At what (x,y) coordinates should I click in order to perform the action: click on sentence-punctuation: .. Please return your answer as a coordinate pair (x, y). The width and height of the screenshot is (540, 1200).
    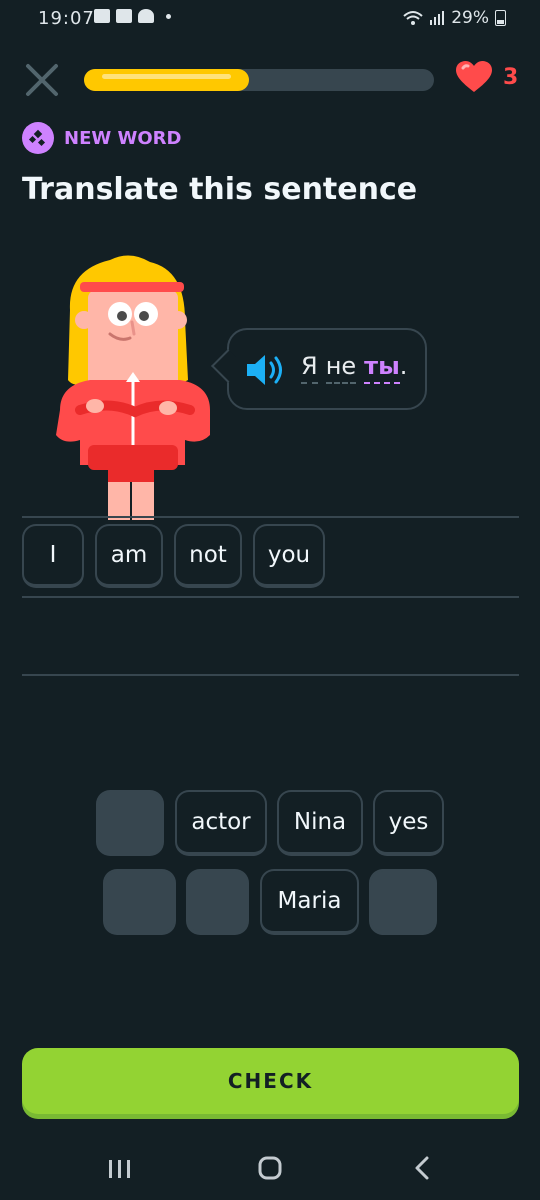
    Looking at the image, I should click on (403, 366).